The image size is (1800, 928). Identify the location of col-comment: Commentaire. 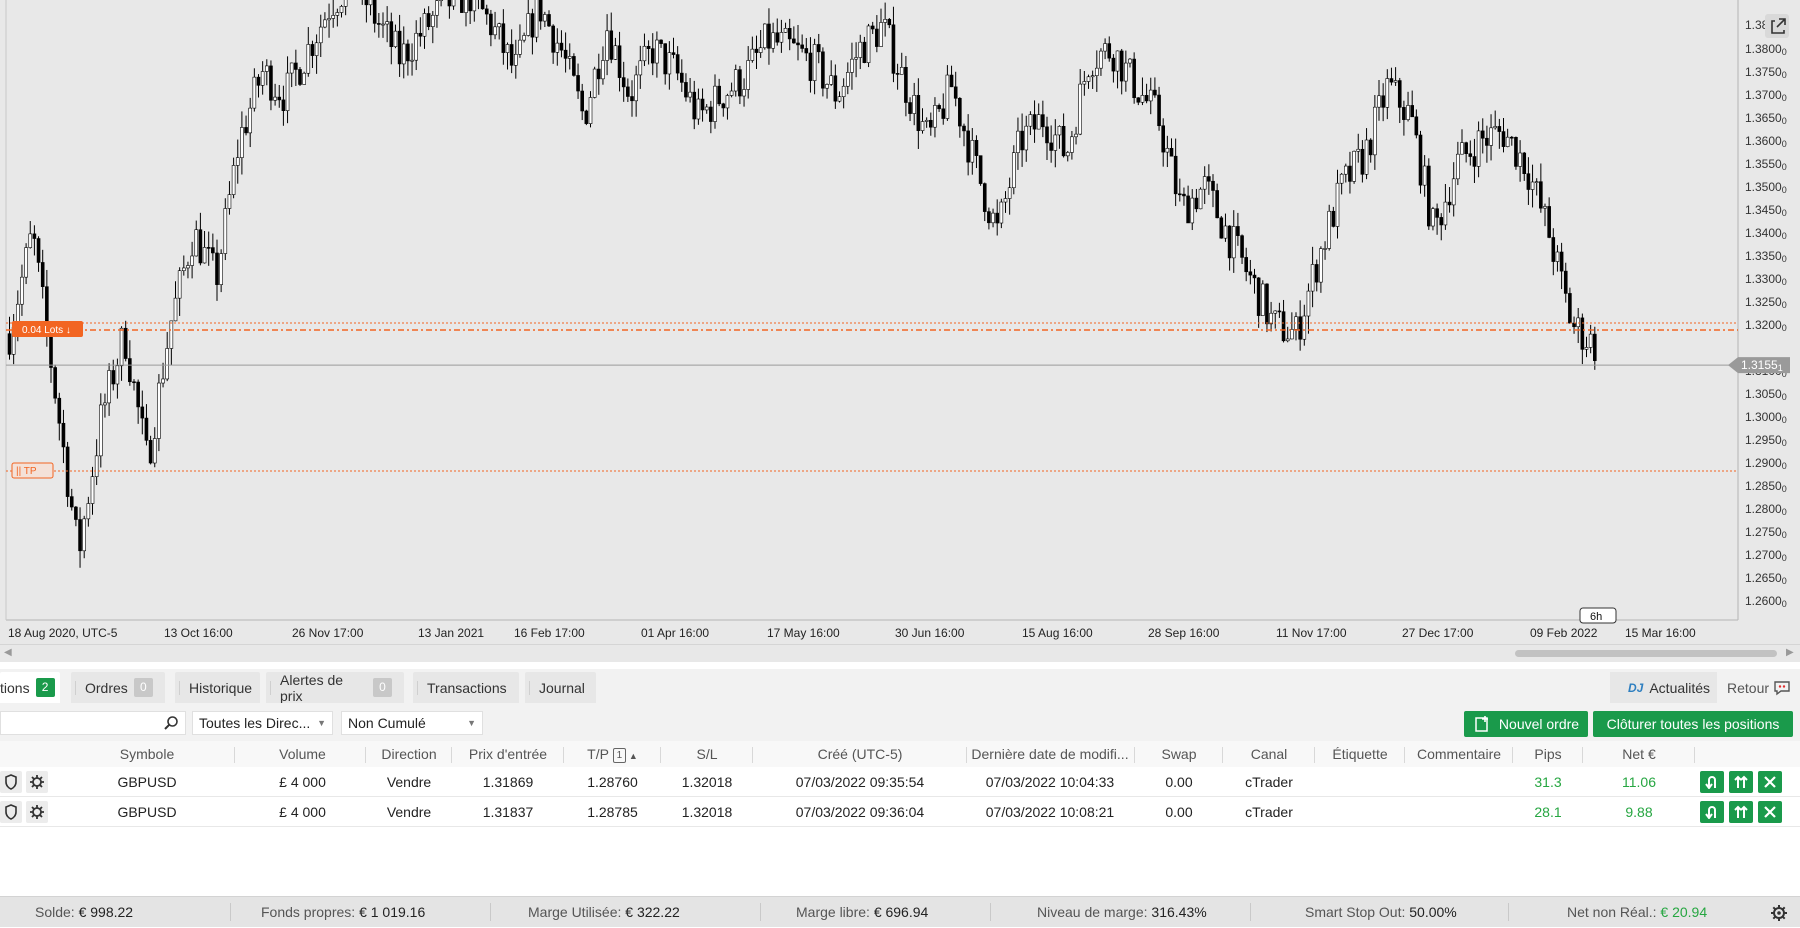
(1459, 754).